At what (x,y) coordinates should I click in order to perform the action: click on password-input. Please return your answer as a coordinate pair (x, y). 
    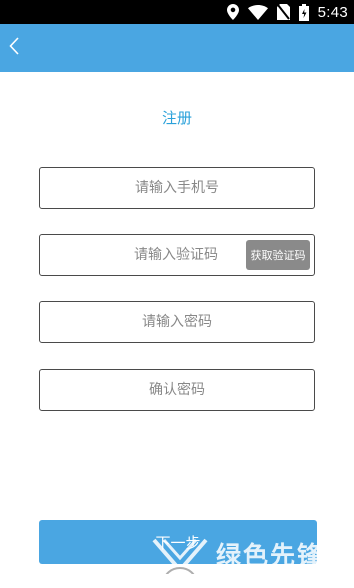
    Looking at the image, I should click on (177, 322).